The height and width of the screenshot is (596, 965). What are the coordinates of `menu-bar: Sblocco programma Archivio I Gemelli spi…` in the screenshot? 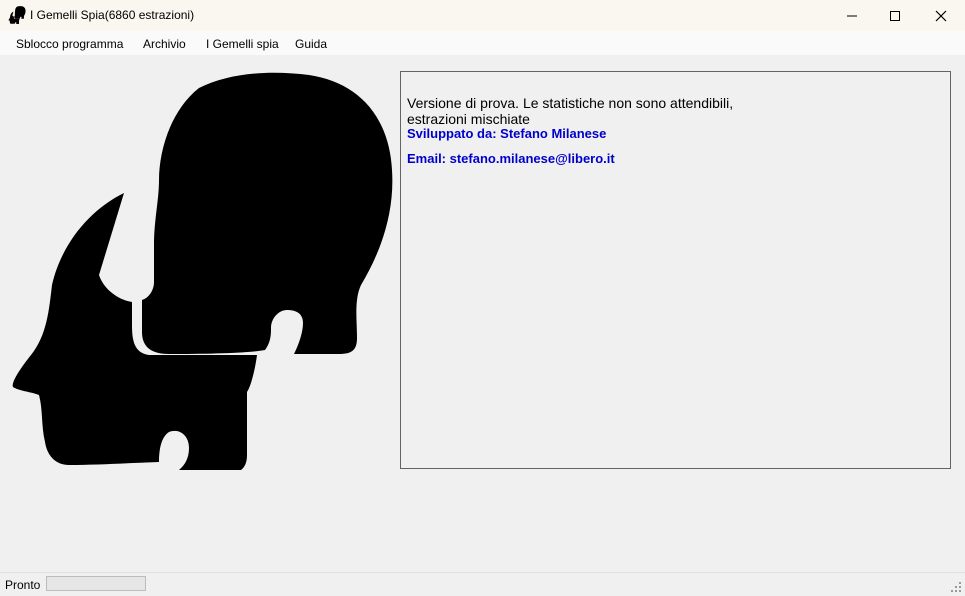 It's located at (482, 43).